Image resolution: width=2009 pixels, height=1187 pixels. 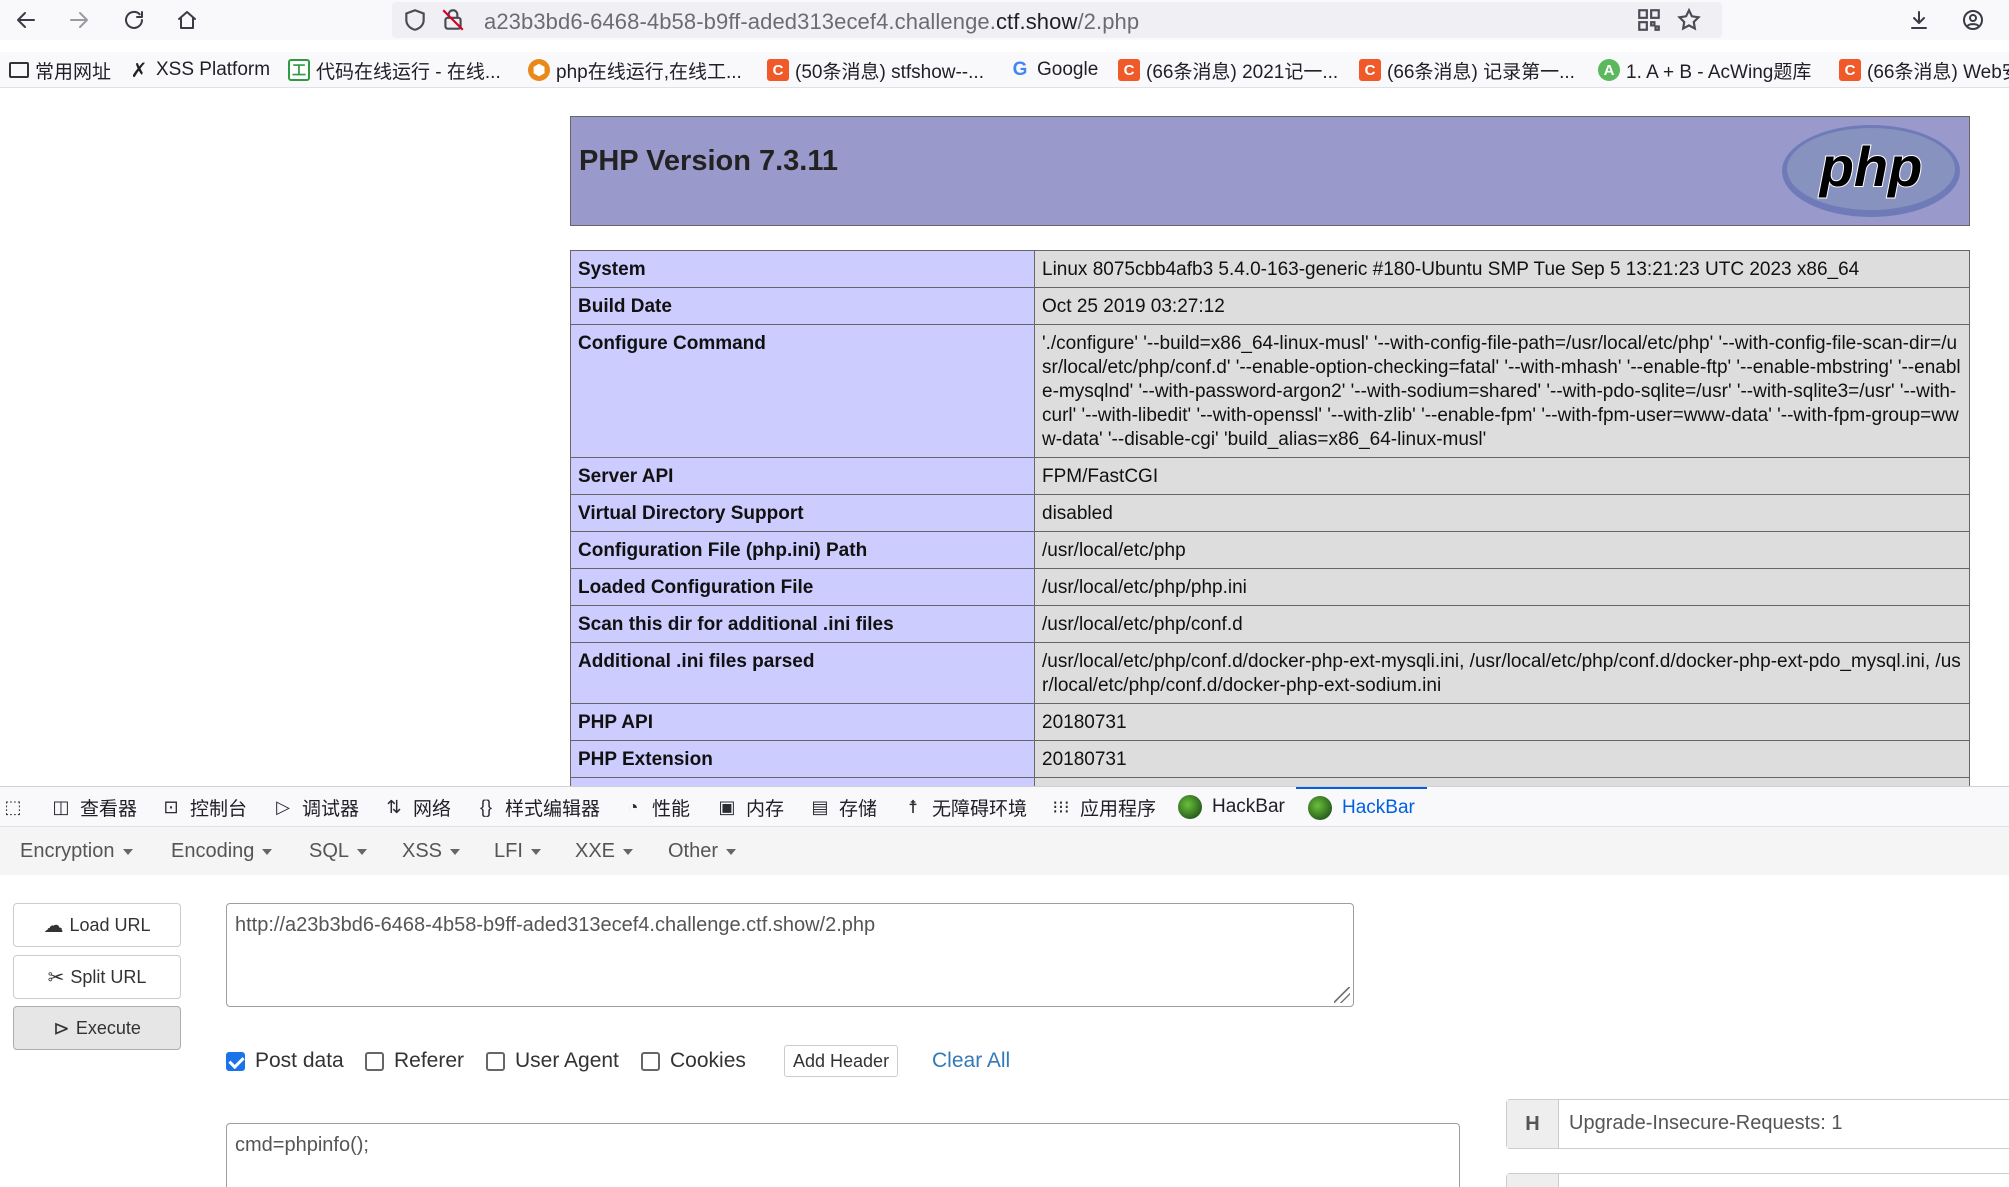 I want to click on tab-network: ⇅ 网络, so click(x=417, y=807).